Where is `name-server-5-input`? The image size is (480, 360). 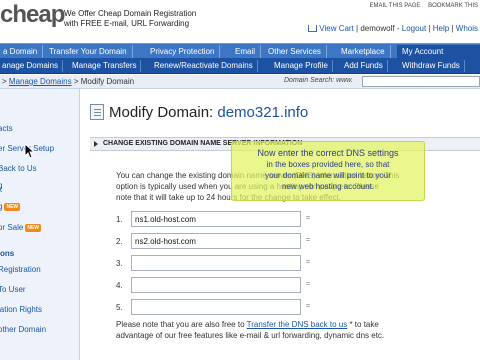
name-server-5-input is located at coordinates (216, 307).